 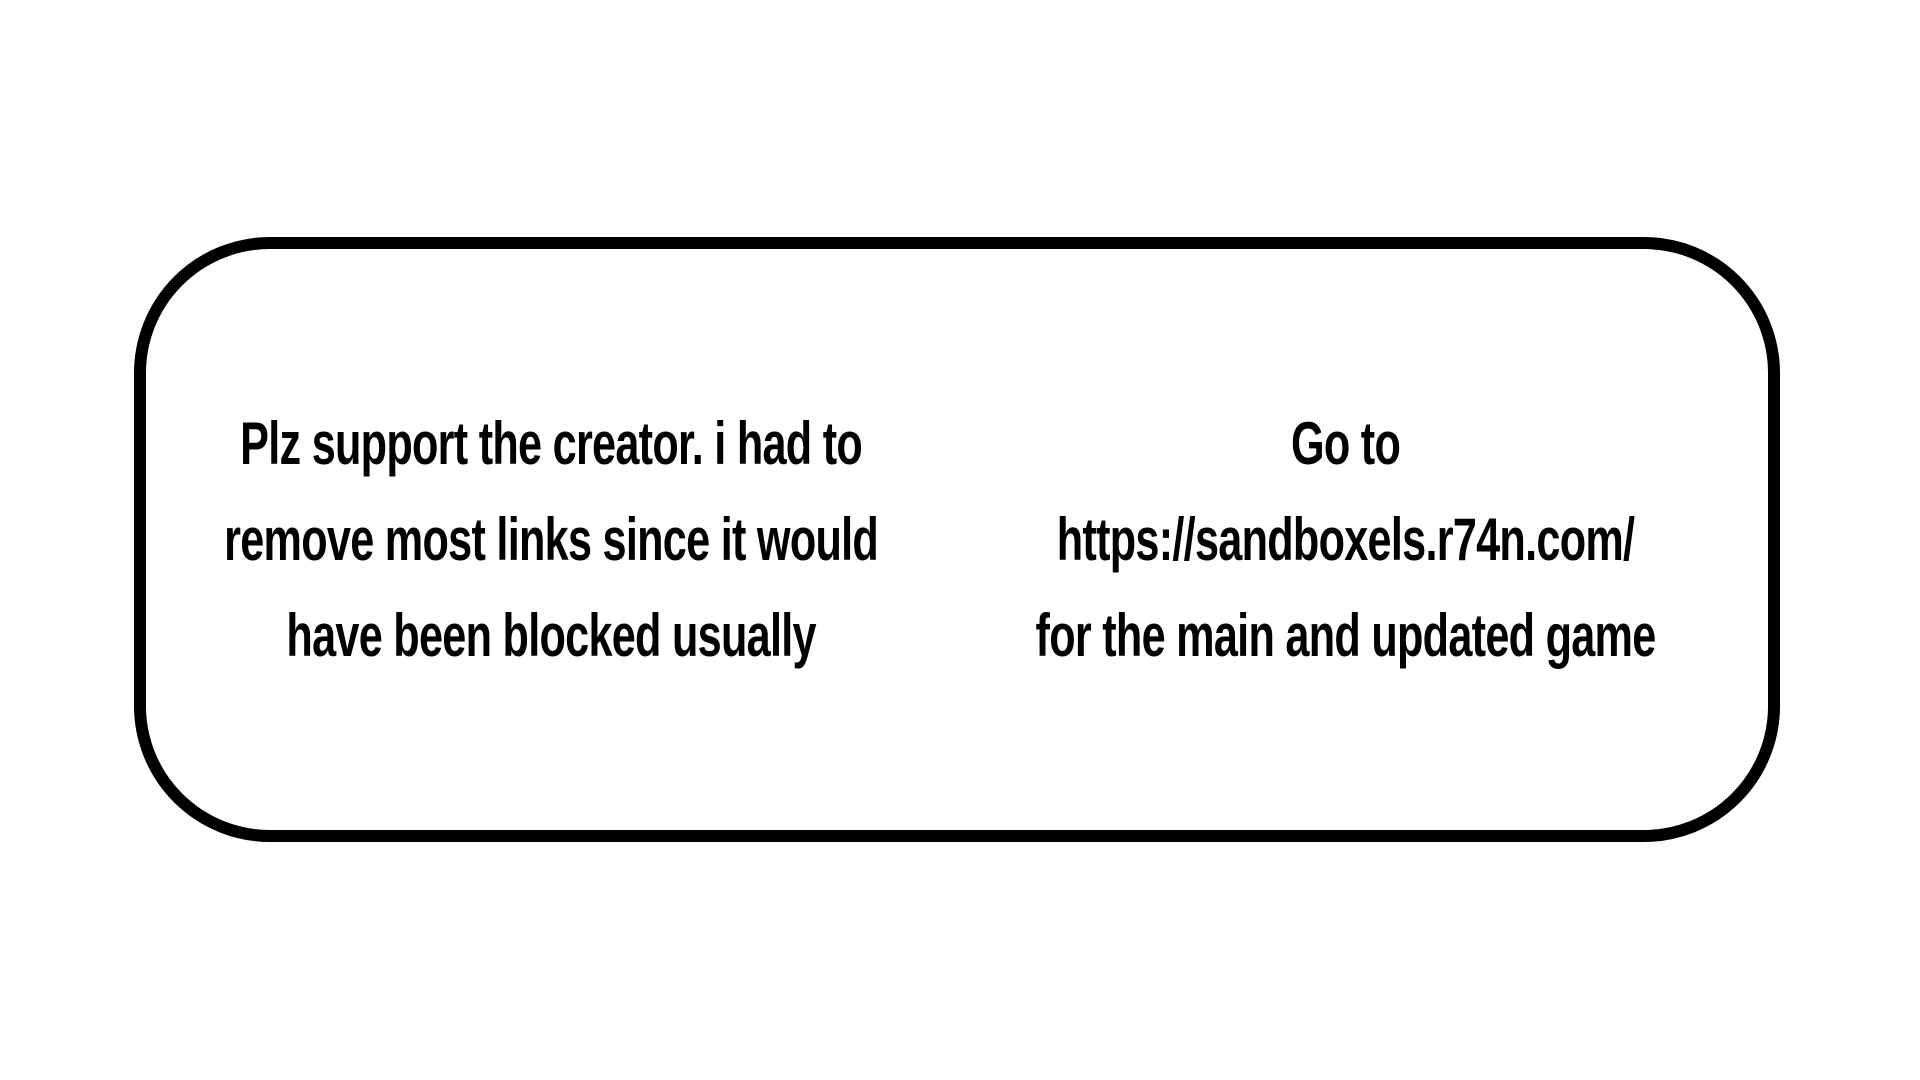 I want to click on support-message-line-3: have been blocked usually, so click(x=551, y=635).